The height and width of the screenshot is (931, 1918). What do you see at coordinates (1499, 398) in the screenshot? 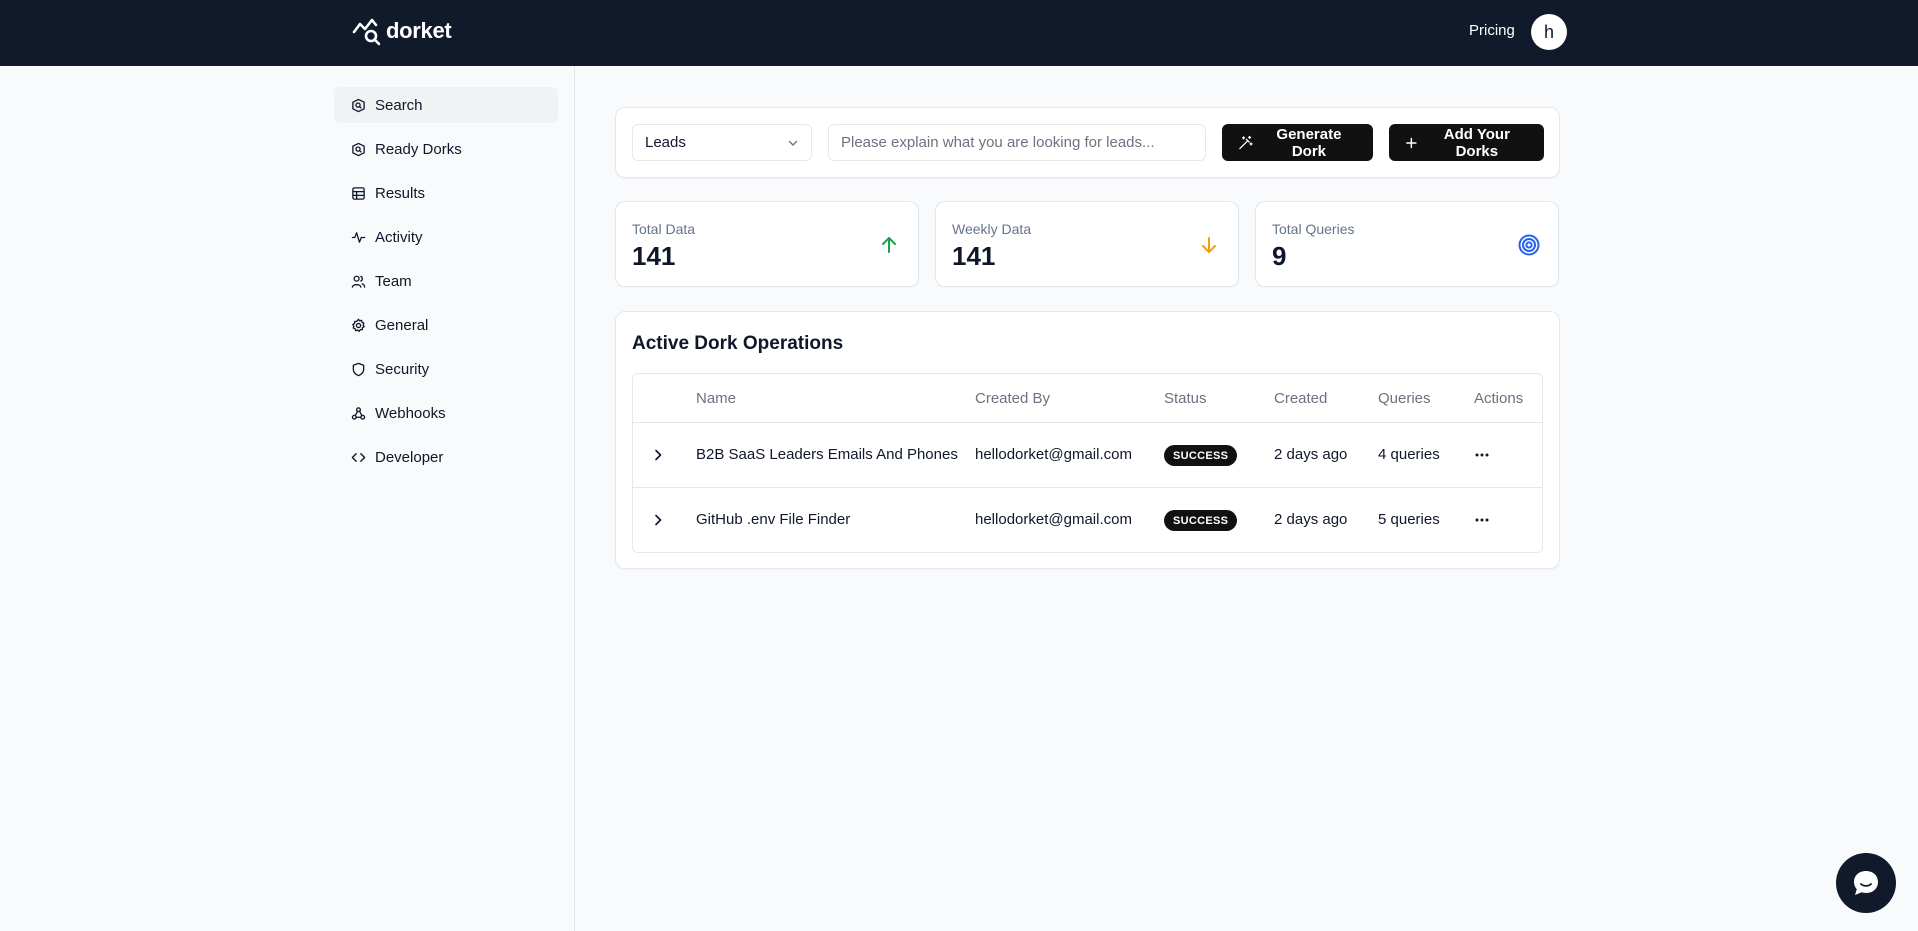
I see `column-header-actions: Actions` at bounding box center [1499, 398].